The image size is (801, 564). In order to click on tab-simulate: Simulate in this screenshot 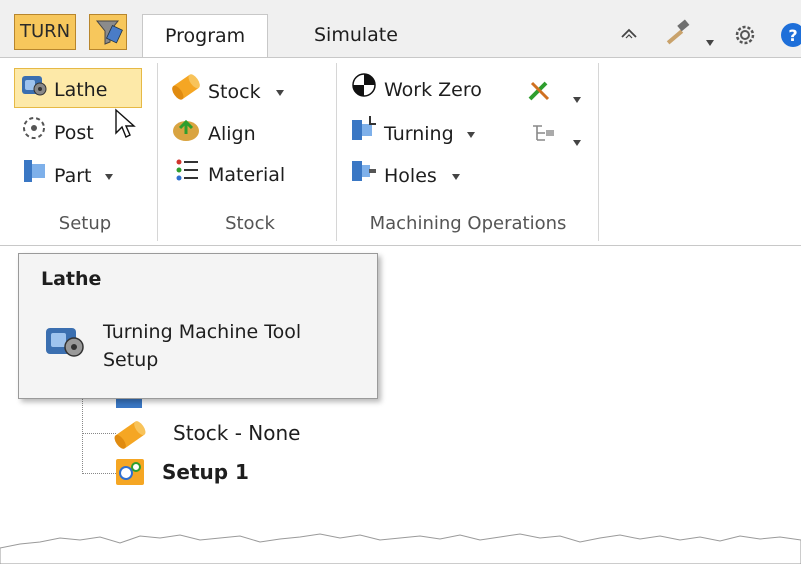, I will do `click(356, 36)`.